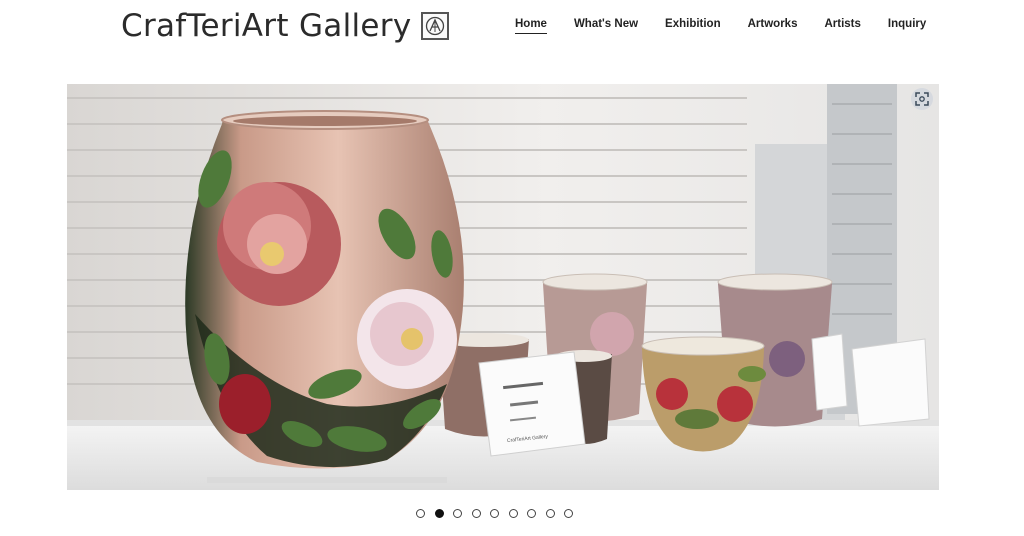  What do you see at coordinates (693, 26) in the screenshot?
I see `nav-exhibition: Exhibition` at bounding box center [693, 26].